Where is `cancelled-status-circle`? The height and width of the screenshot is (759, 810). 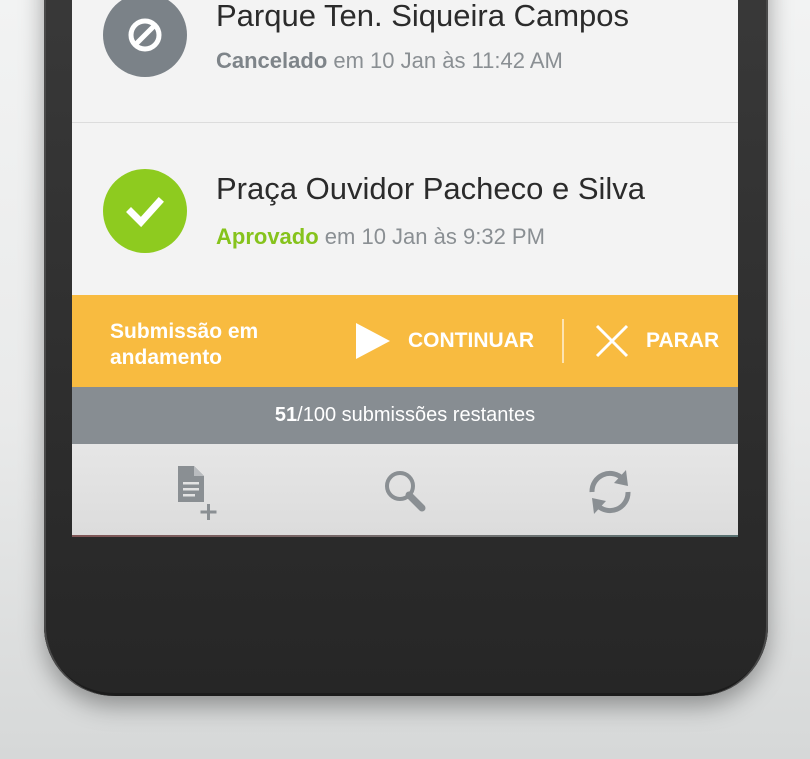
cancelled-status-circle is located at coordinates (145, 38).